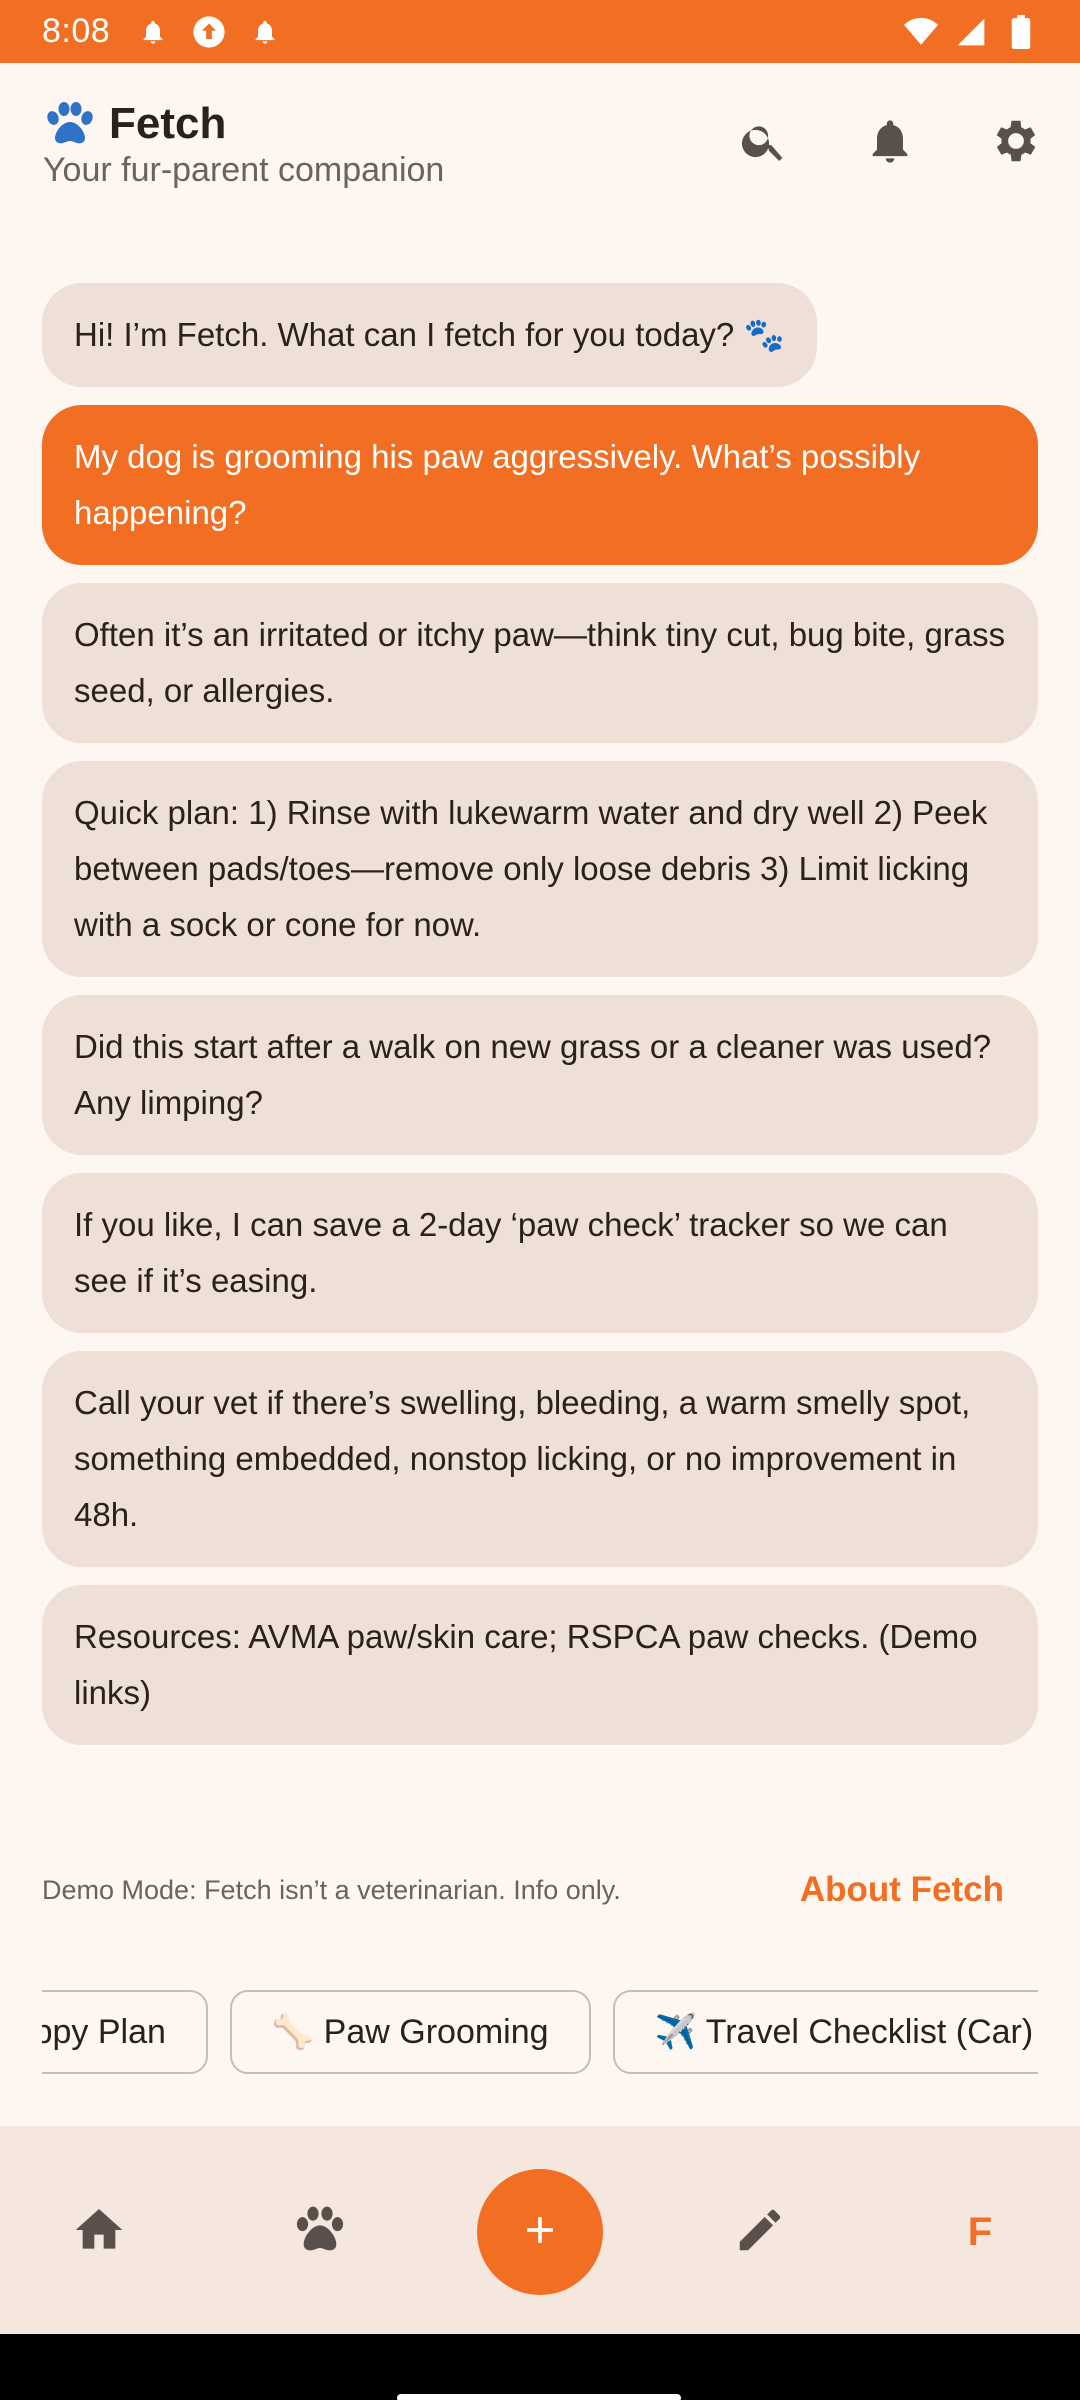  I want to click on profile-initial: F, so click(980, 2231).